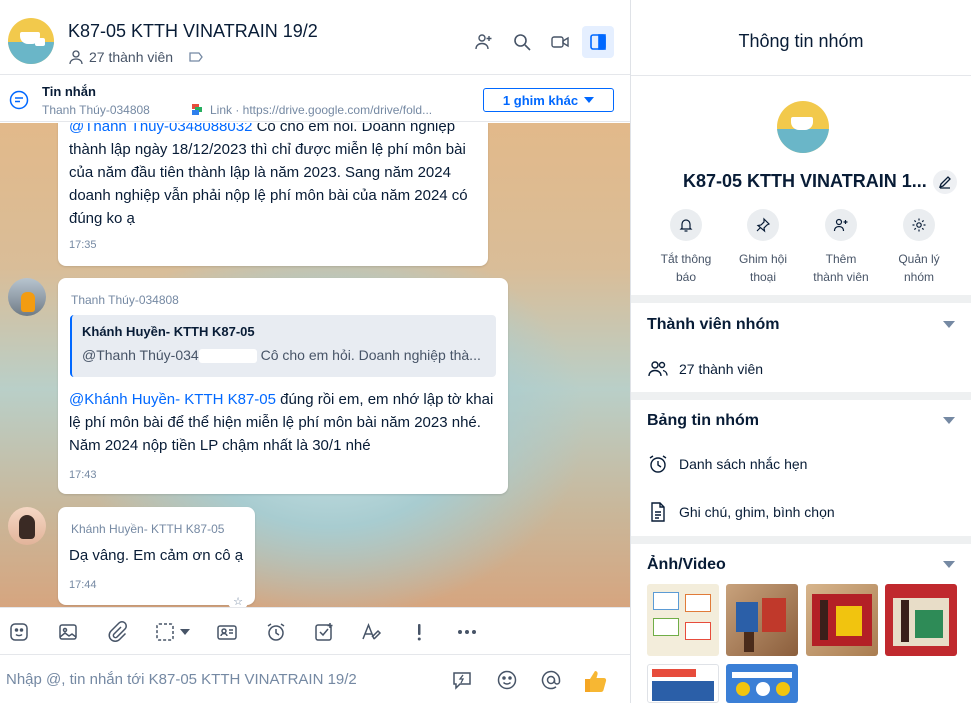 This screenshot has height=703, width=971. What do you see at coordinates (686, 268) in the screenshot?
I see `action-label: Tắt thông báo` at bounding box center [686, 268].